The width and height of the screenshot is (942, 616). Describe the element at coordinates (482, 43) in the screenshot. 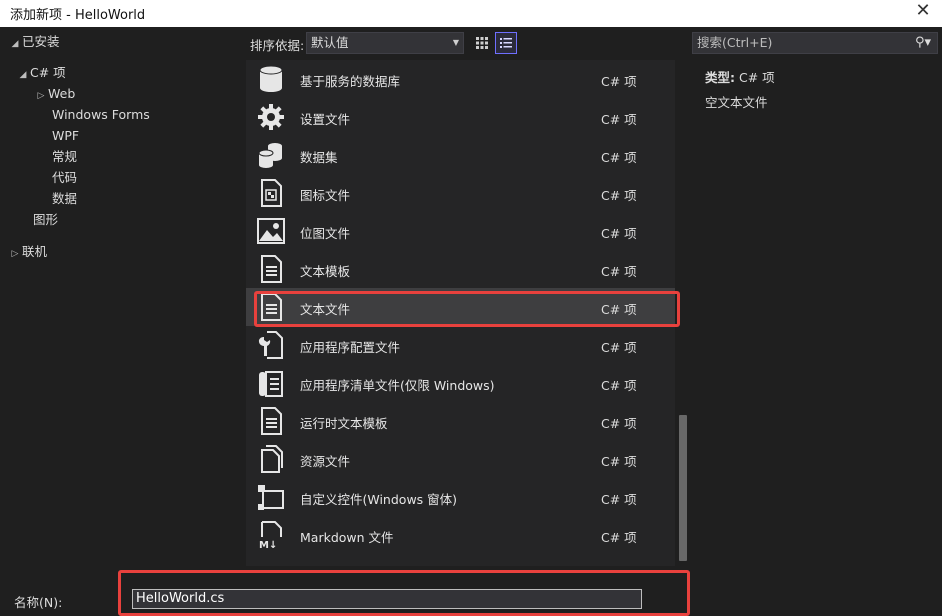

I see `grid-view-button` at that location.